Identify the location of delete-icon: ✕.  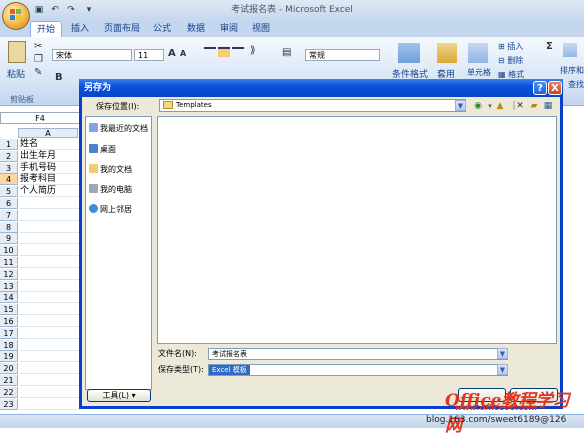
(520, 106).